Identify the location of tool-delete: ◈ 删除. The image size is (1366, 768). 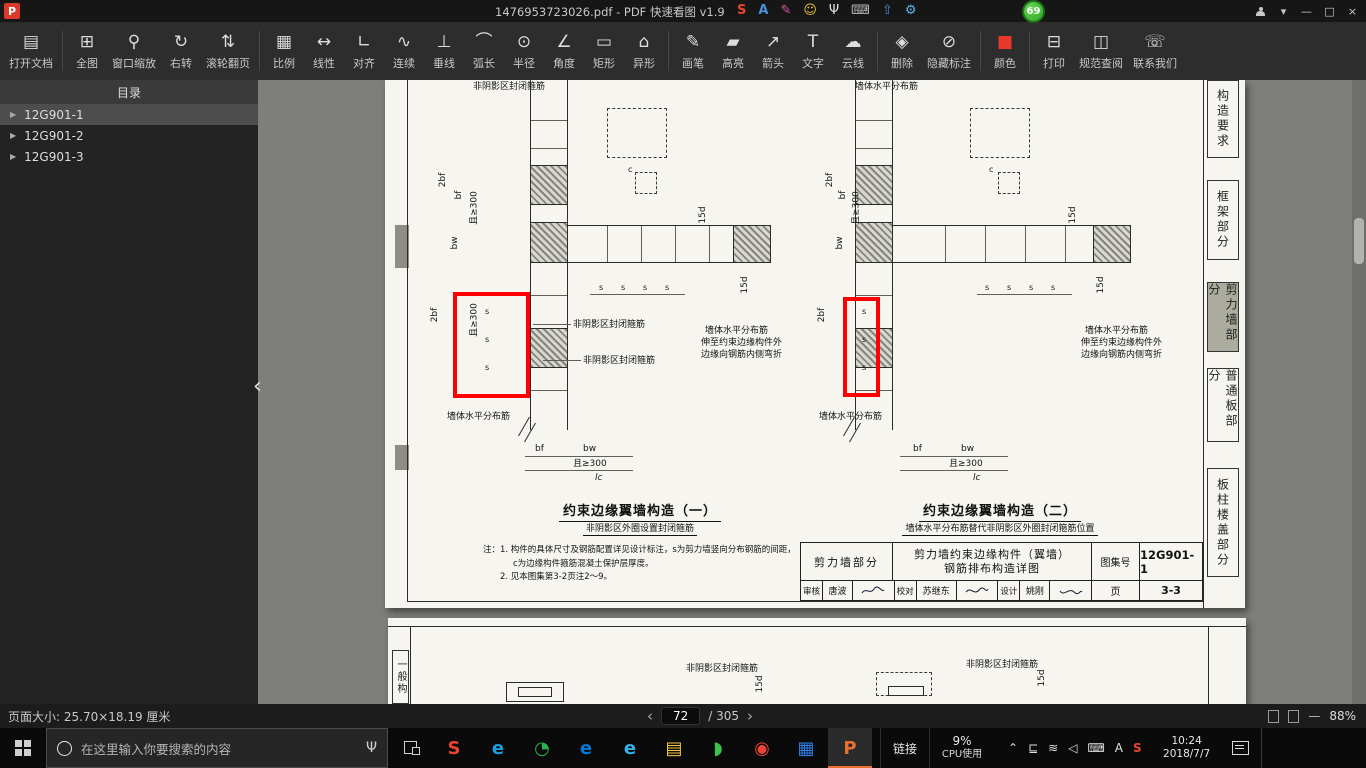
(902, 51).